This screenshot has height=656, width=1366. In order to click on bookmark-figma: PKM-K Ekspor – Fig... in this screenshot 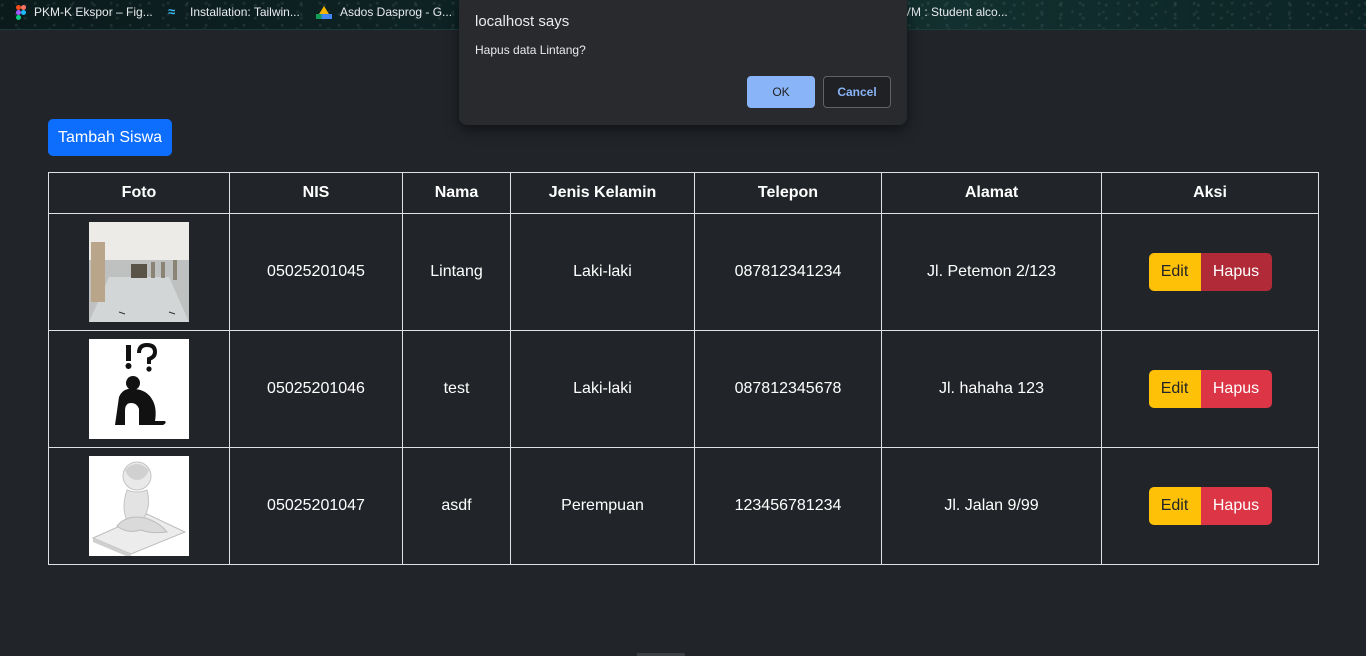, I will do `click(84, 12)`.